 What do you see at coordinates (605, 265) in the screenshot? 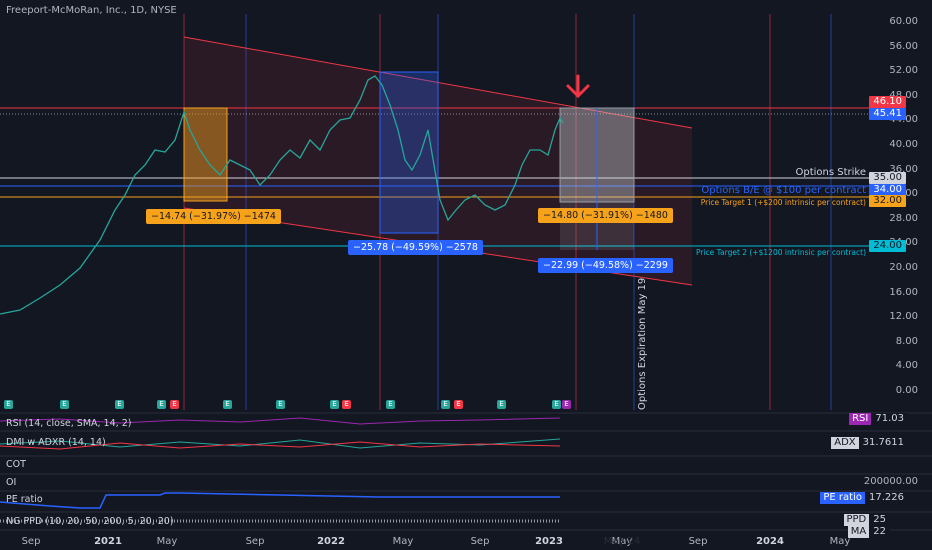
I see `measure-label-4: −22.99 (−49.58%) −2299` at bounding box center [605, 265].